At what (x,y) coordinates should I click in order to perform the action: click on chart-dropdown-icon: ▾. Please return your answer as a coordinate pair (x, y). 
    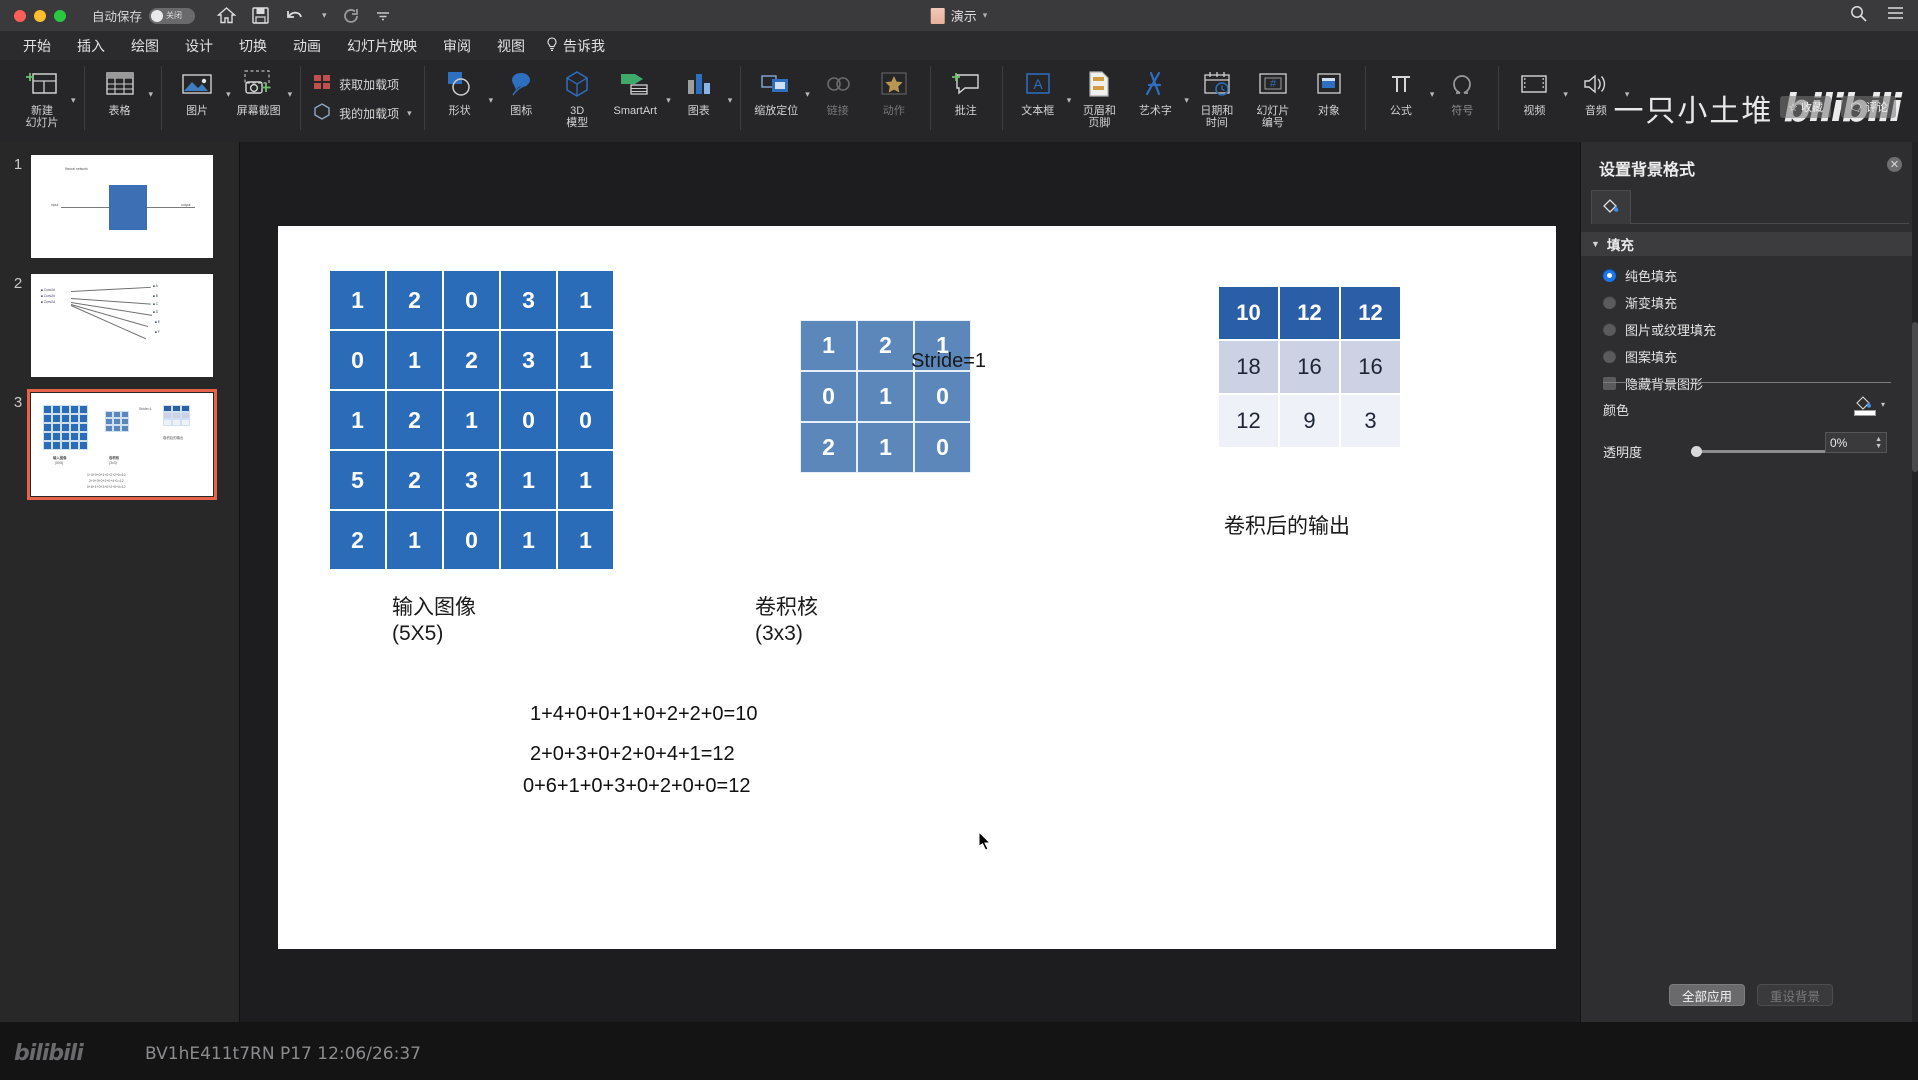
    Looking at the image, I should click on (730, 95).